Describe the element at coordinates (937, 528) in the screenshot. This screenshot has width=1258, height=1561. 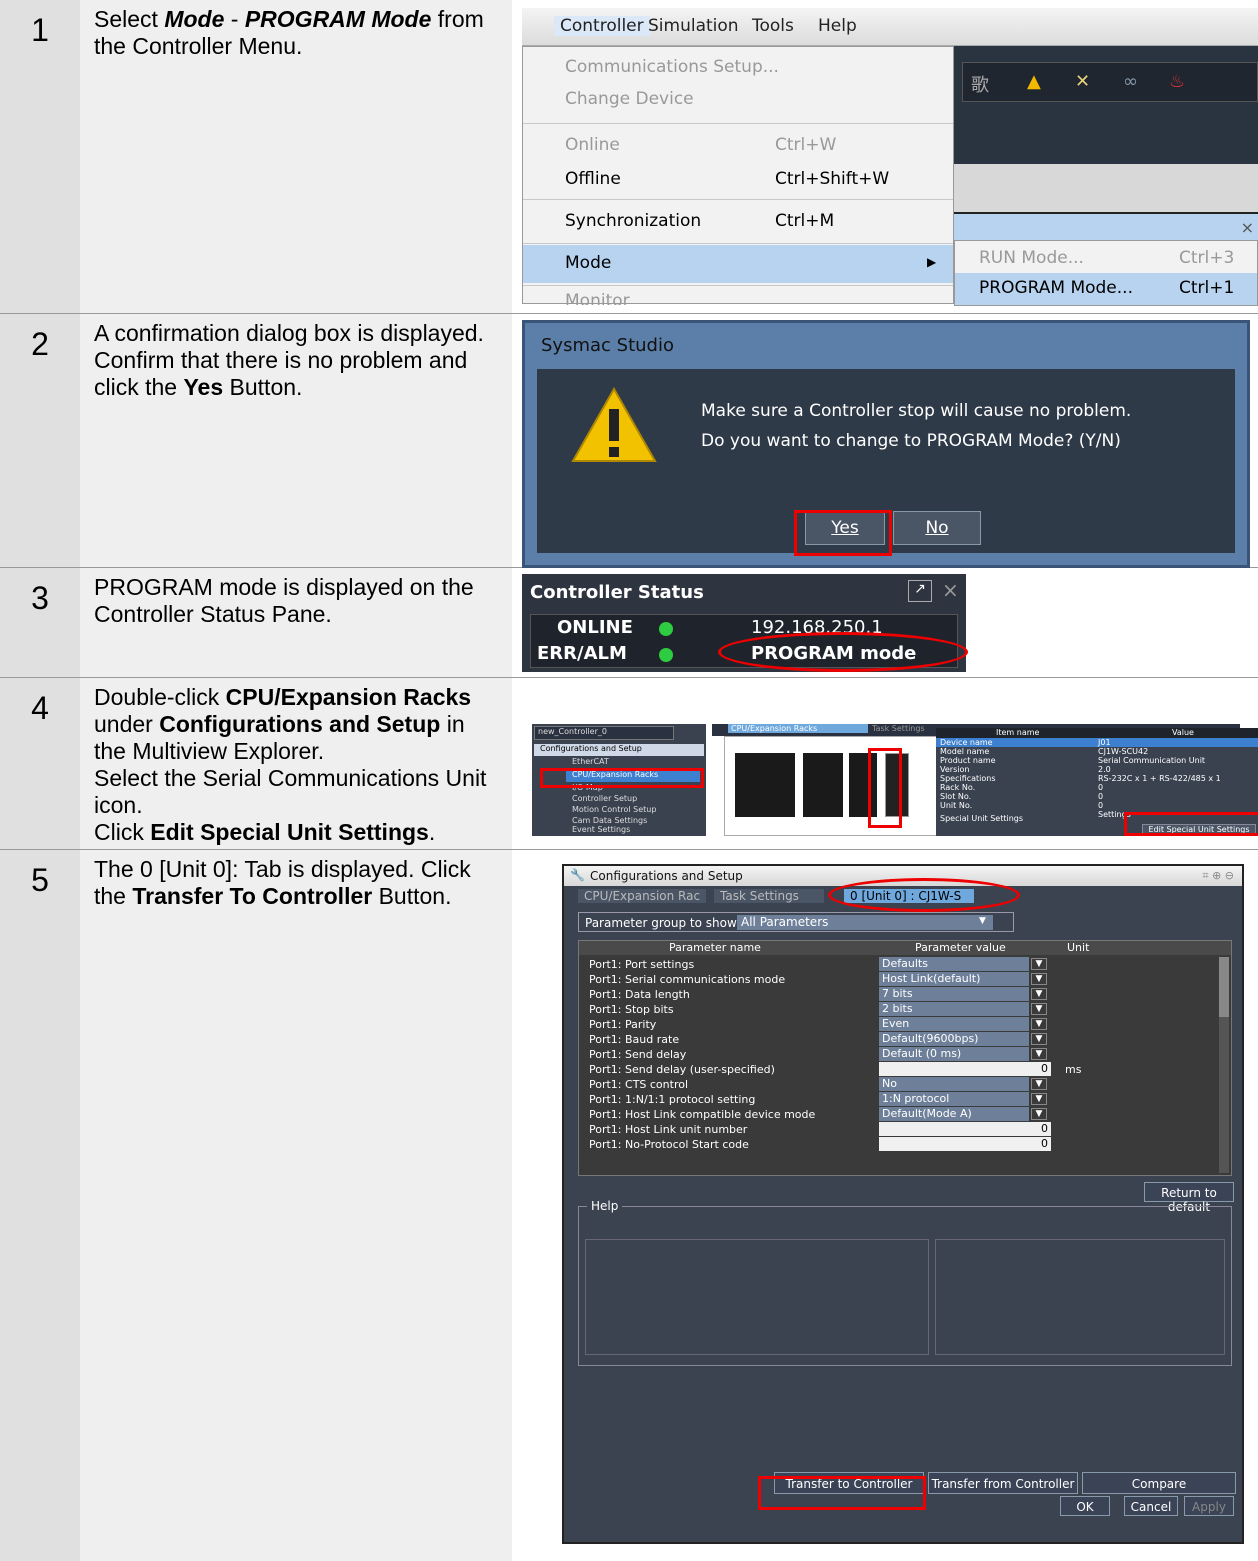
I see `no-button: No` at that location.